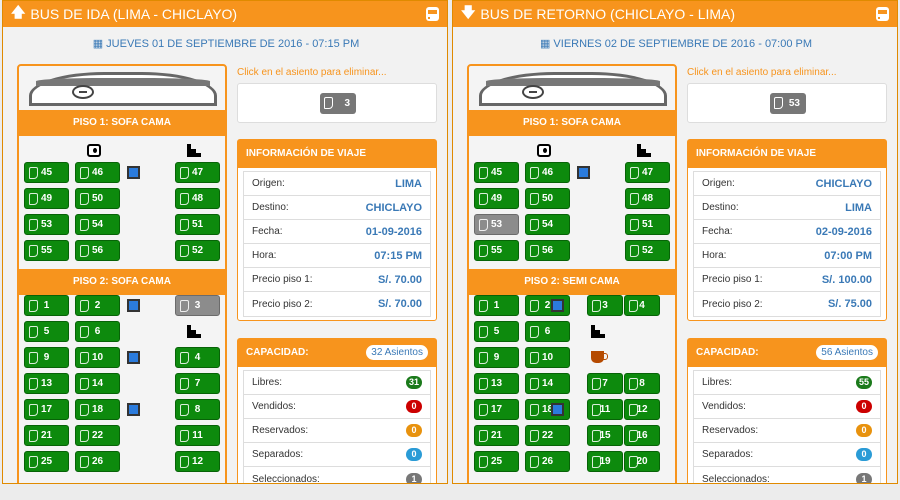 Image resolution: width=900 pixels, height=500 pixels. I want to click on seat-number: 22, so click(97, 435).